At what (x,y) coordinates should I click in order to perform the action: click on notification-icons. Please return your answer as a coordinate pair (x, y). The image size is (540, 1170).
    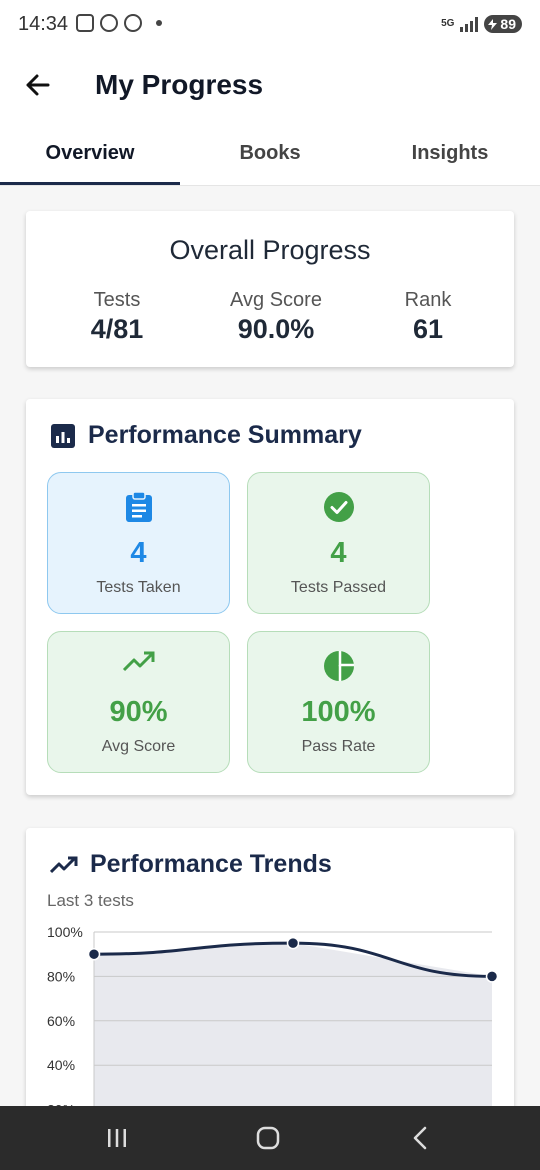
    Looking at the image, I should click on (119, 23).